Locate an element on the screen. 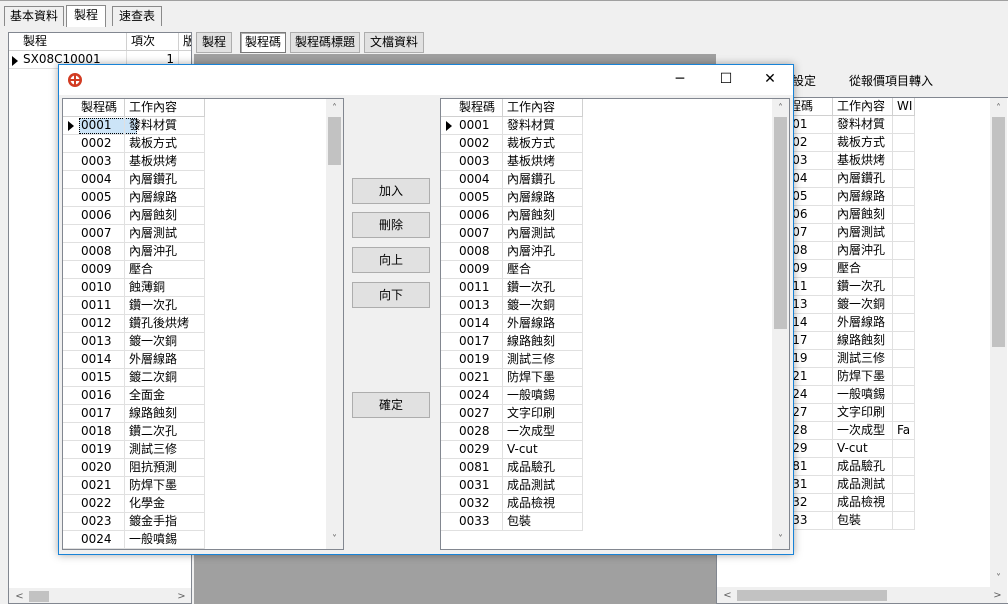 Image resolution: width=1008 pixels, height=604 pixels. table-row: 0003 is located at coordinates (94, 162).